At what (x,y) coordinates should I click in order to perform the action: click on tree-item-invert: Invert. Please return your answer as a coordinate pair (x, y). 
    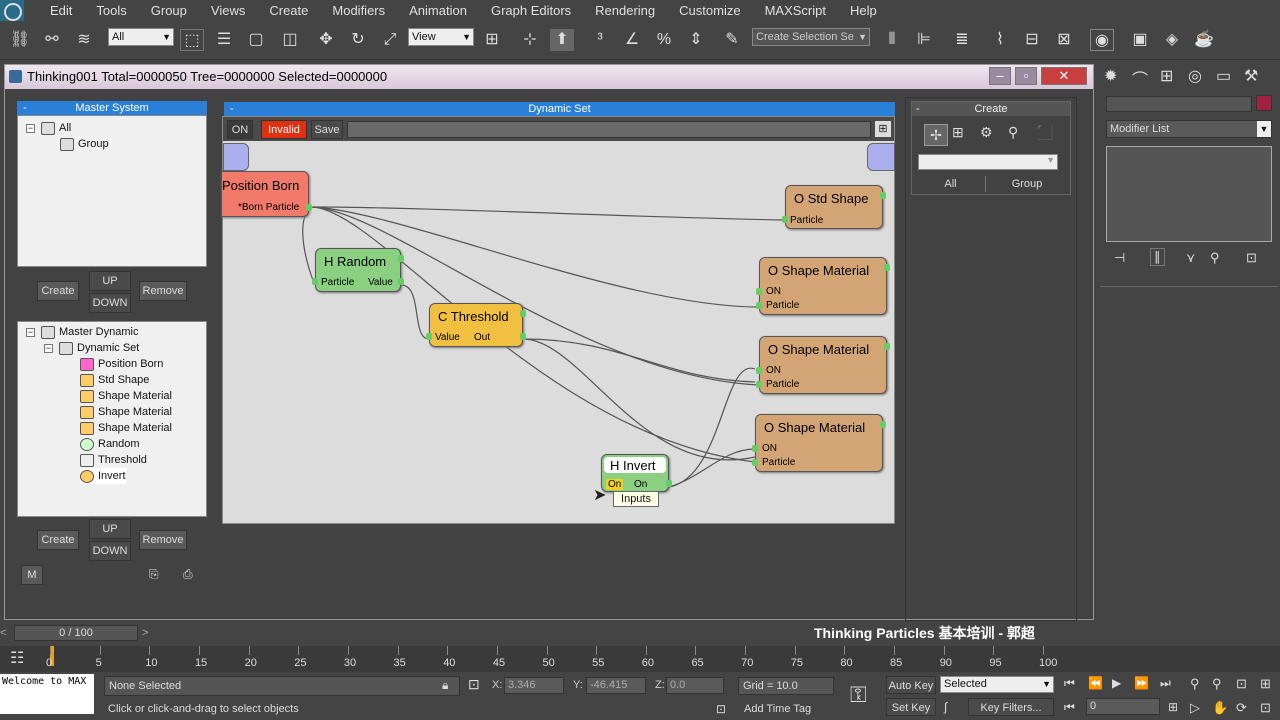
    Looking at the image, I should click on (103, 476).